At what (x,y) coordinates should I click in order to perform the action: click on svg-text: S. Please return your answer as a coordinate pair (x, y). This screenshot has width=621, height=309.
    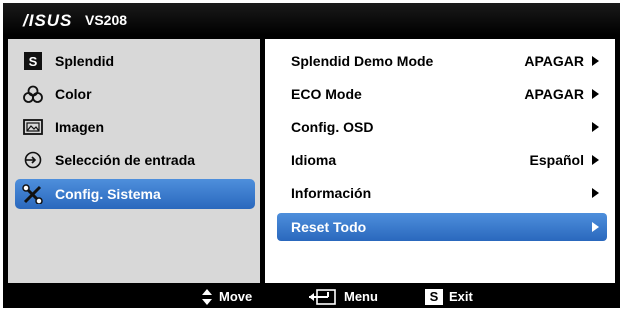
    Looking at the image, I should click on (33, 61).